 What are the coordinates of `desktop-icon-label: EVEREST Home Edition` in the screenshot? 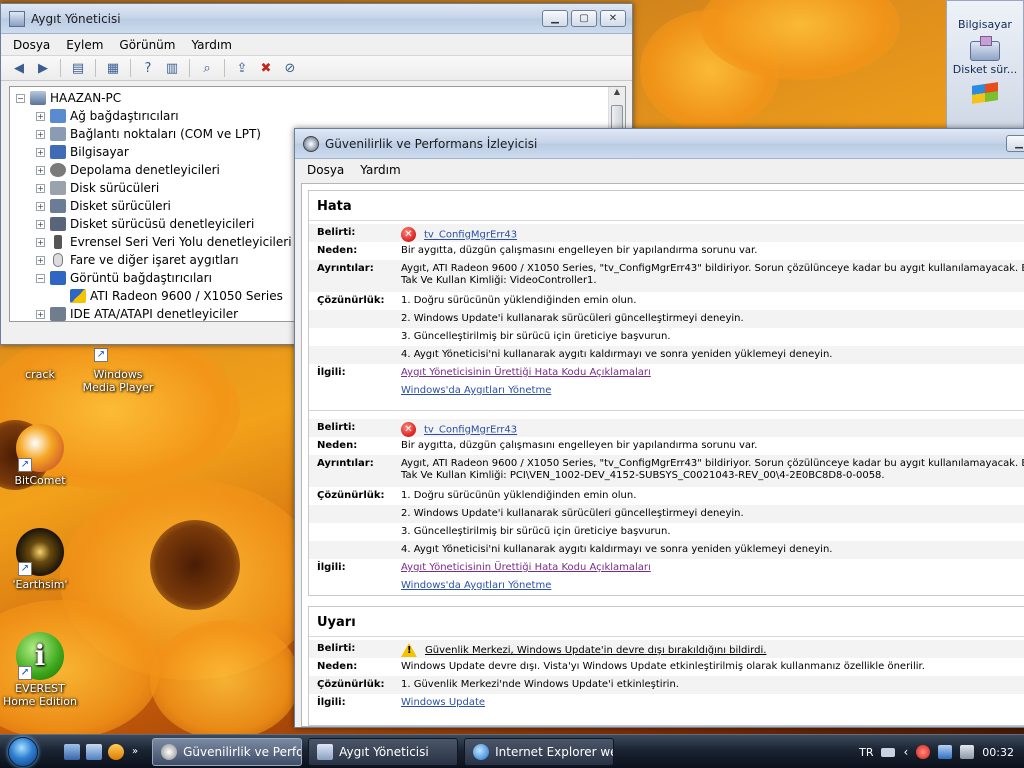 It's located at (40, 695).